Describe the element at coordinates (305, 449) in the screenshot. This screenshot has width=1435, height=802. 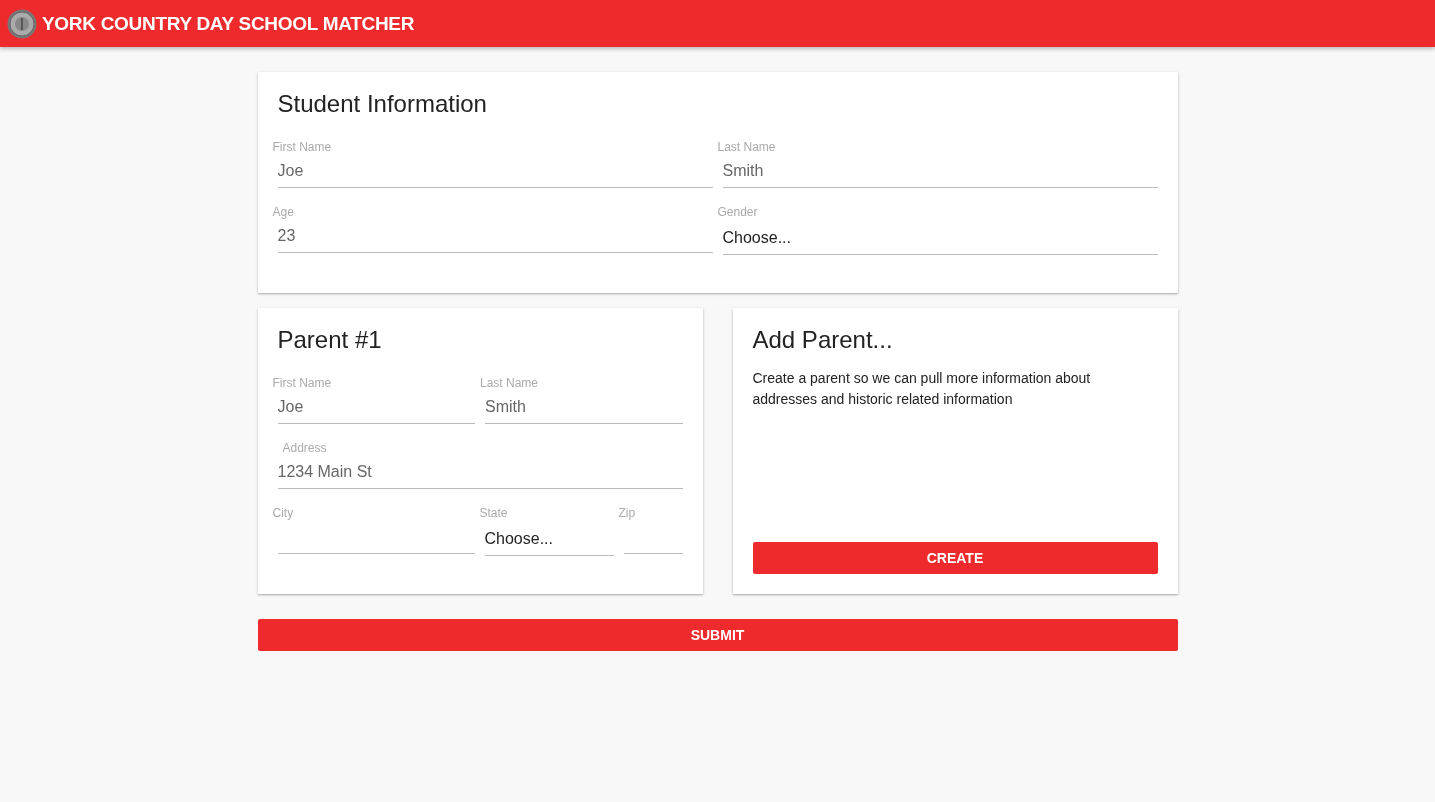
I see `field-label: Address` at that location.